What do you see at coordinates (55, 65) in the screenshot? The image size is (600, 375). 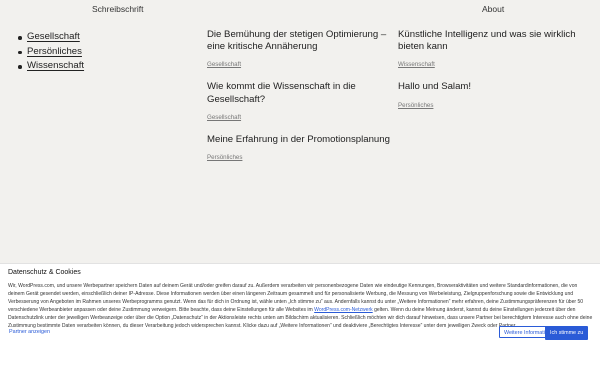 I see `category-link-wissenschaft: Wissenschaft` at bounding box center [55, 65].